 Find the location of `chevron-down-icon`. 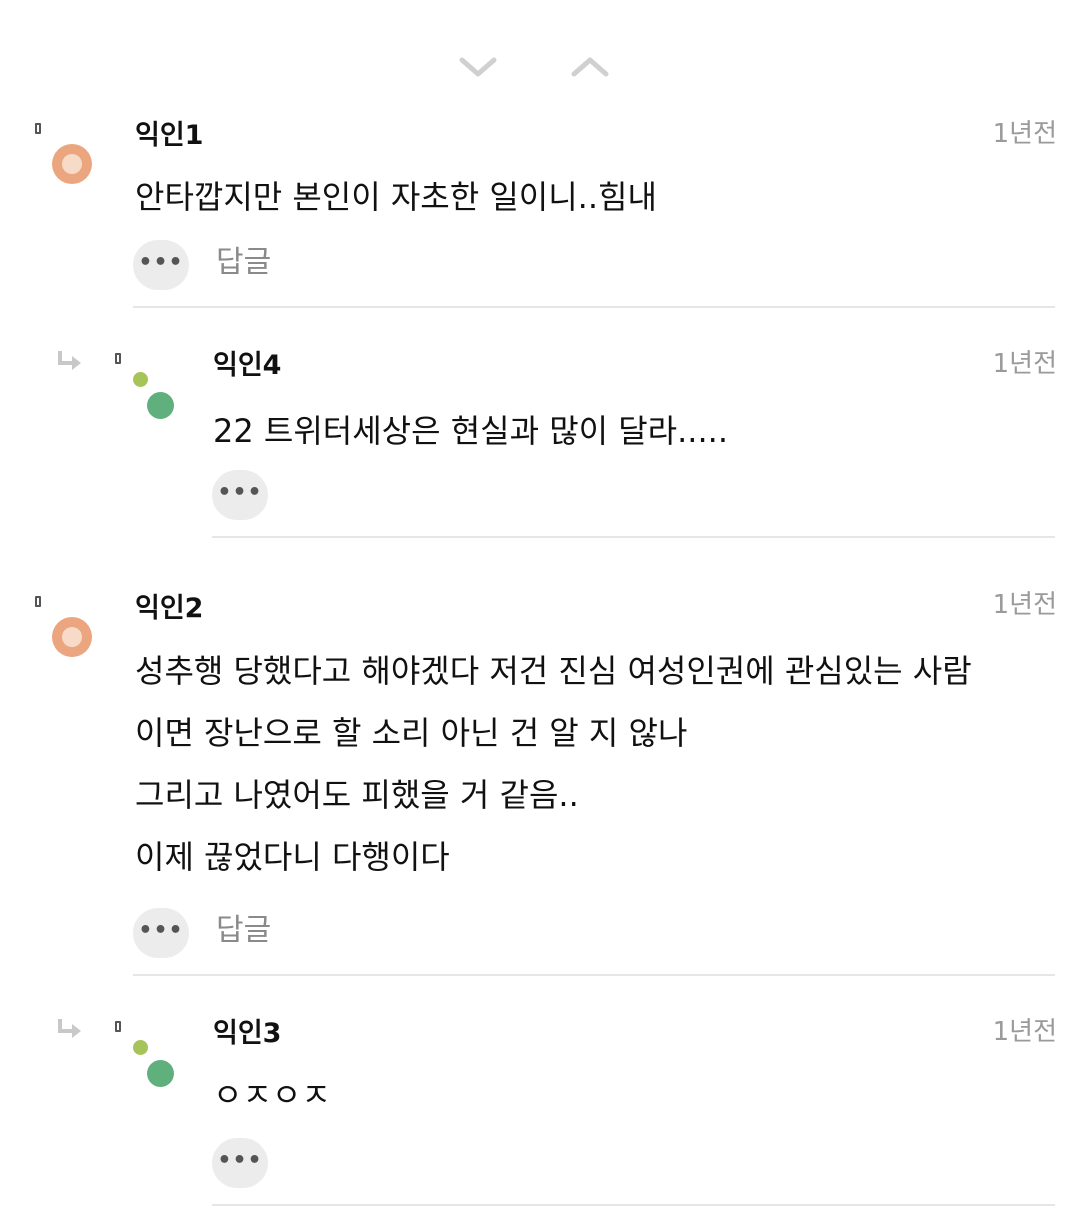

chevron-down-icon is located at coordinates (478, 67).